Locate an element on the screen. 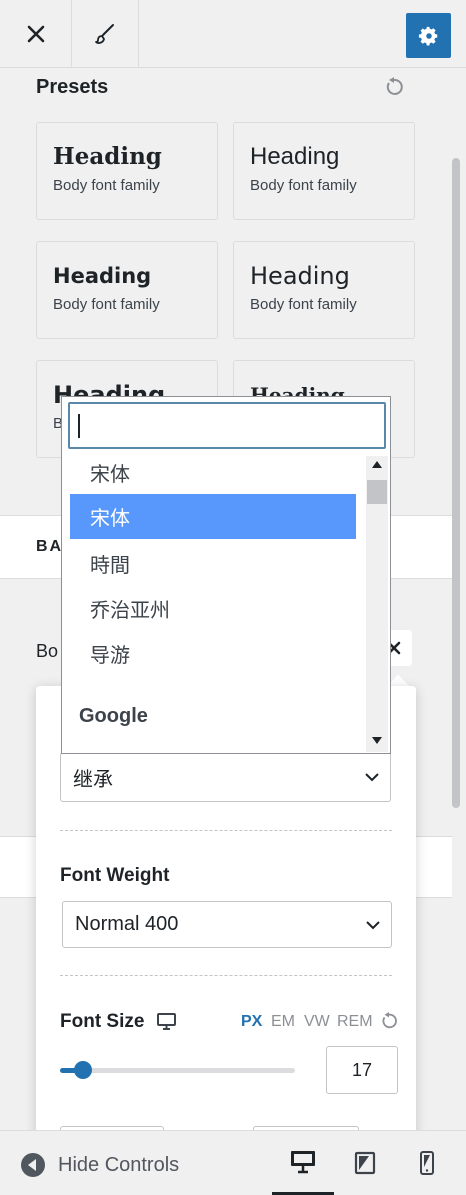 The width and height of the screenshot is (466, 1195). collapse-icon is located at coordinates (33, 1165).